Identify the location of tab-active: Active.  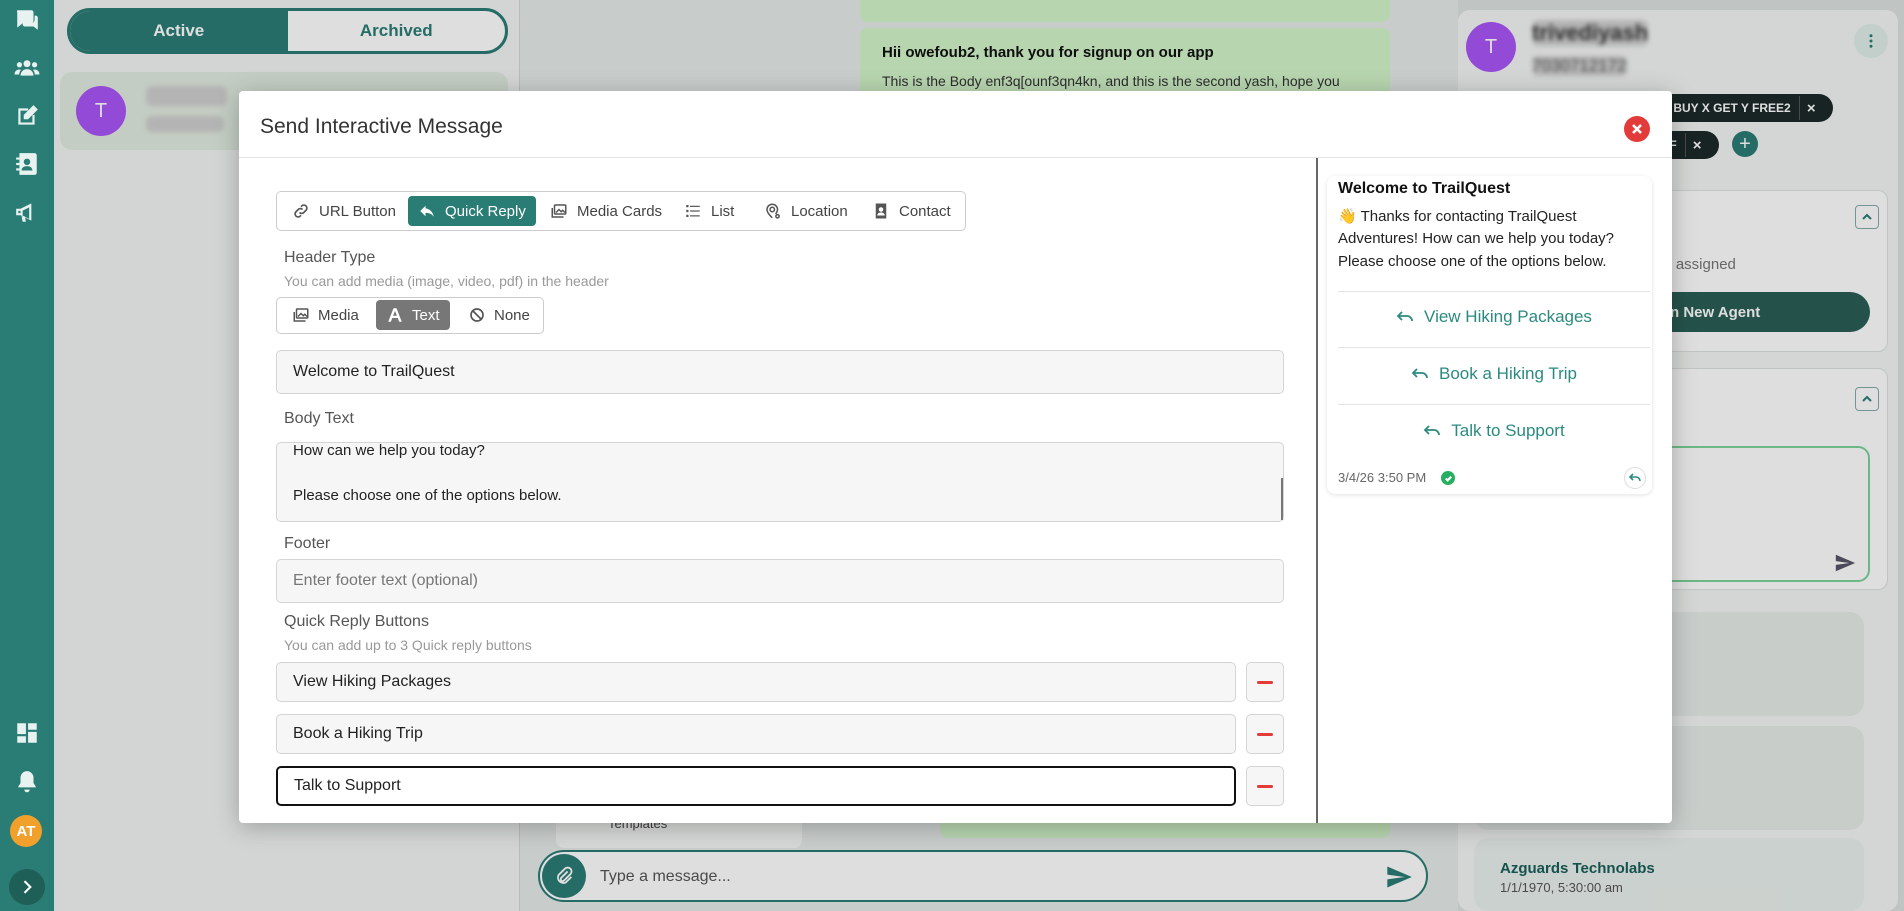
(179, 31).